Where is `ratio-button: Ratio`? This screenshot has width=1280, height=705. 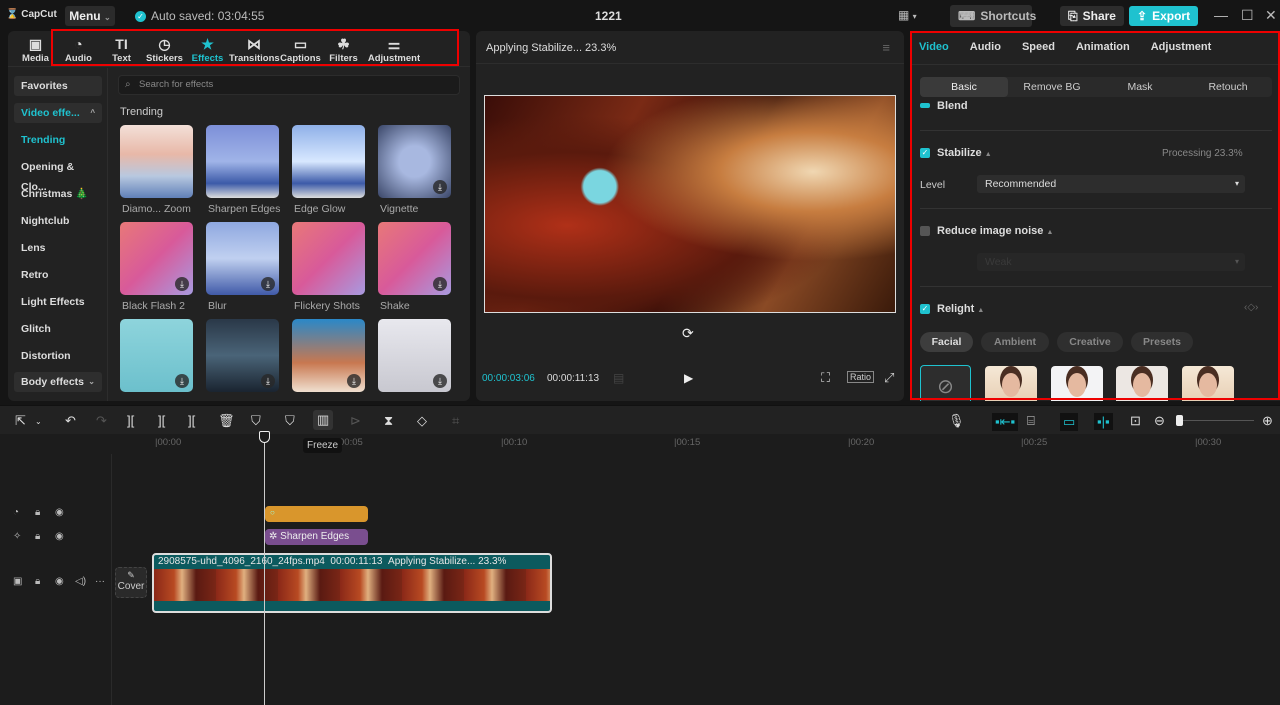
ratio-button: Ratio is located at coordinates (861, 377).